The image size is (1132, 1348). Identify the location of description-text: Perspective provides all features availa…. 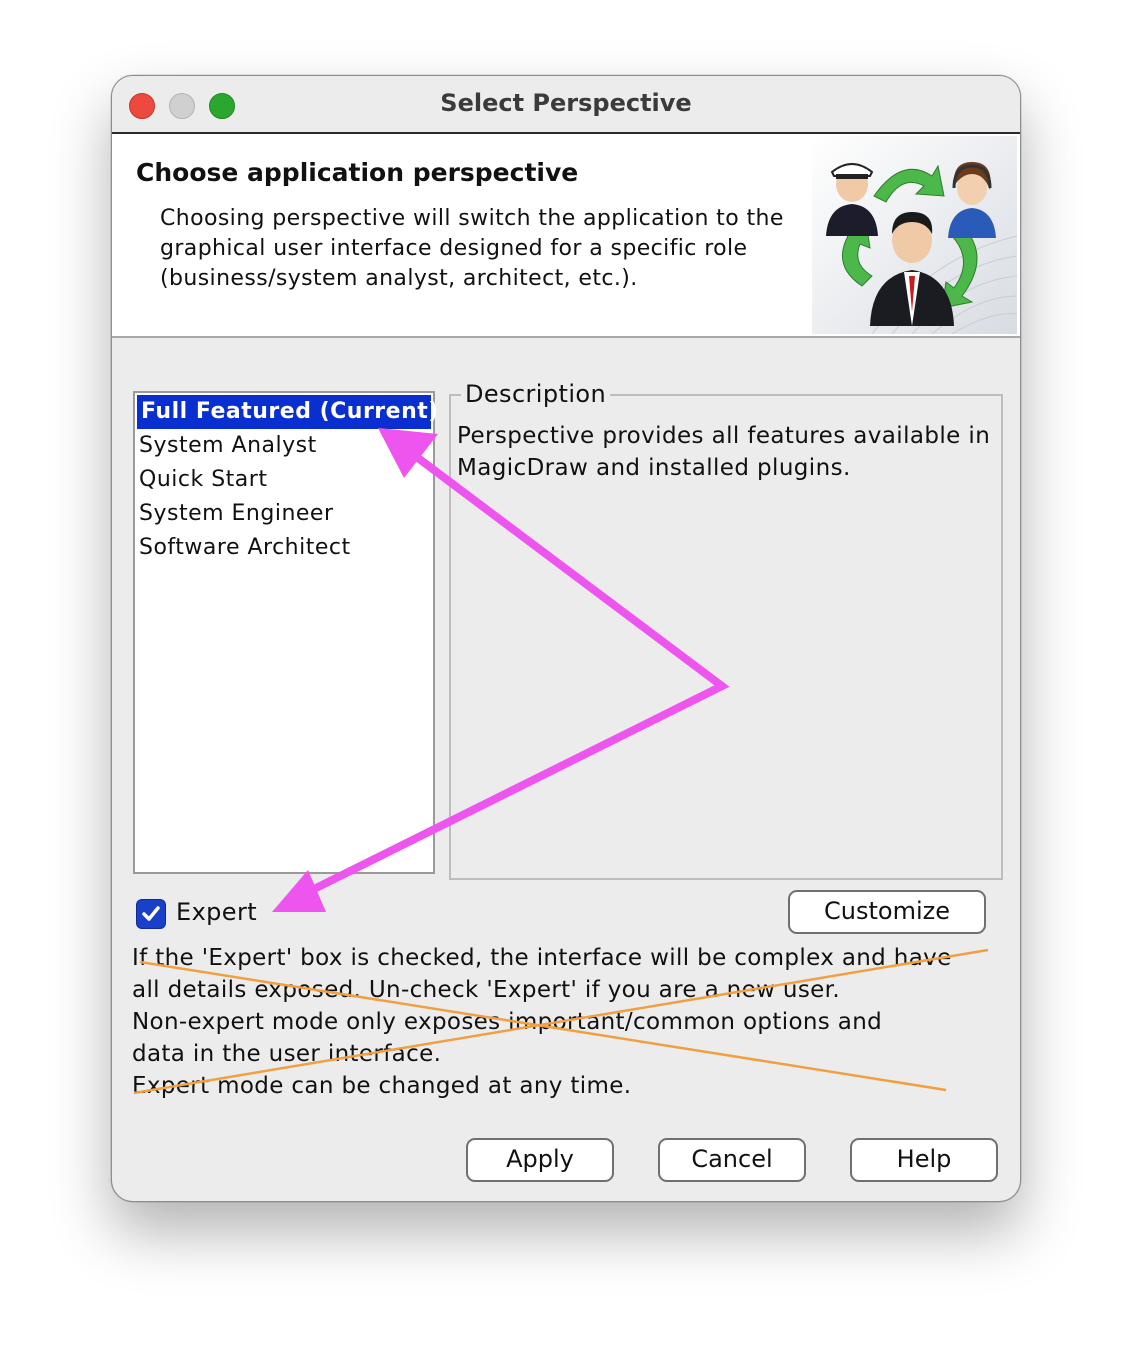
(724, 452).